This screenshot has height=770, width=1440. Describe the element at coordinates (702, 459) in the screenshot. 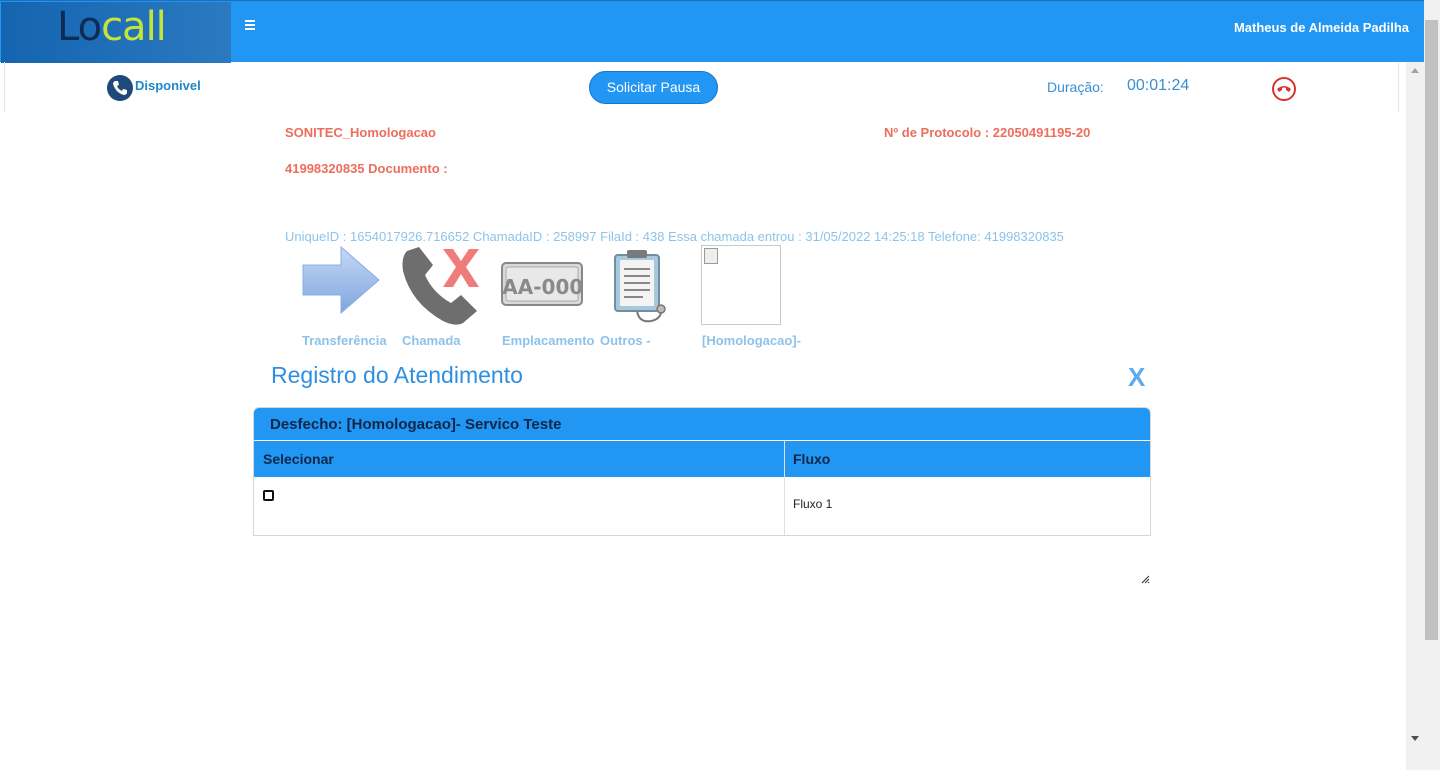

I see `table-header: Selecionar Fluxo` at that location.